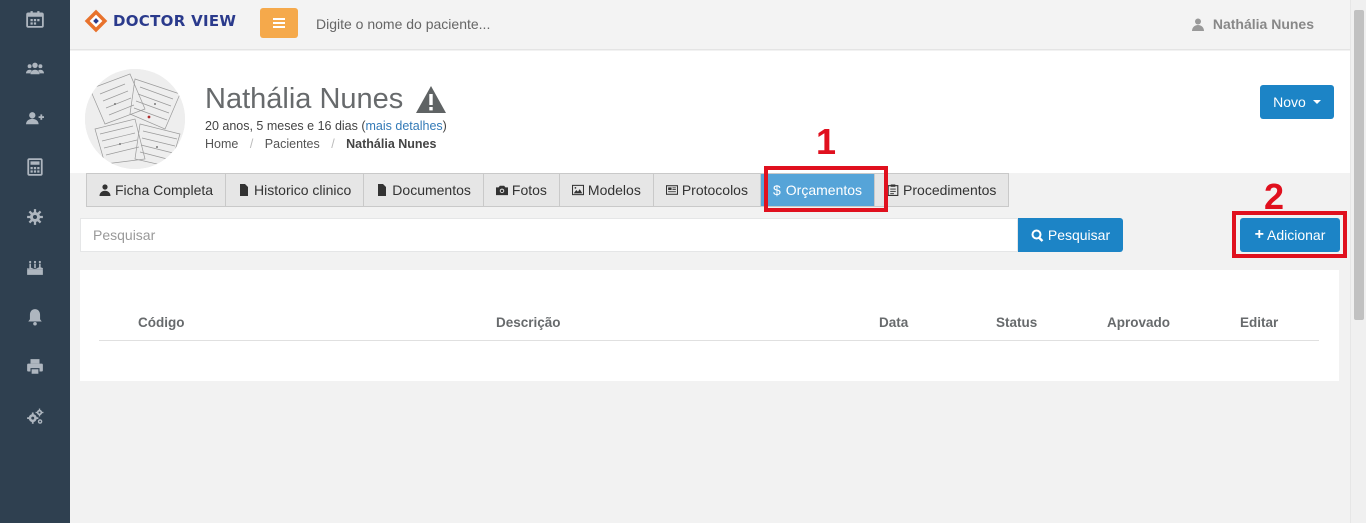 This screenshot has height=523, width=1366. I want to click on sidebar-item-patients, so click(35, 68).